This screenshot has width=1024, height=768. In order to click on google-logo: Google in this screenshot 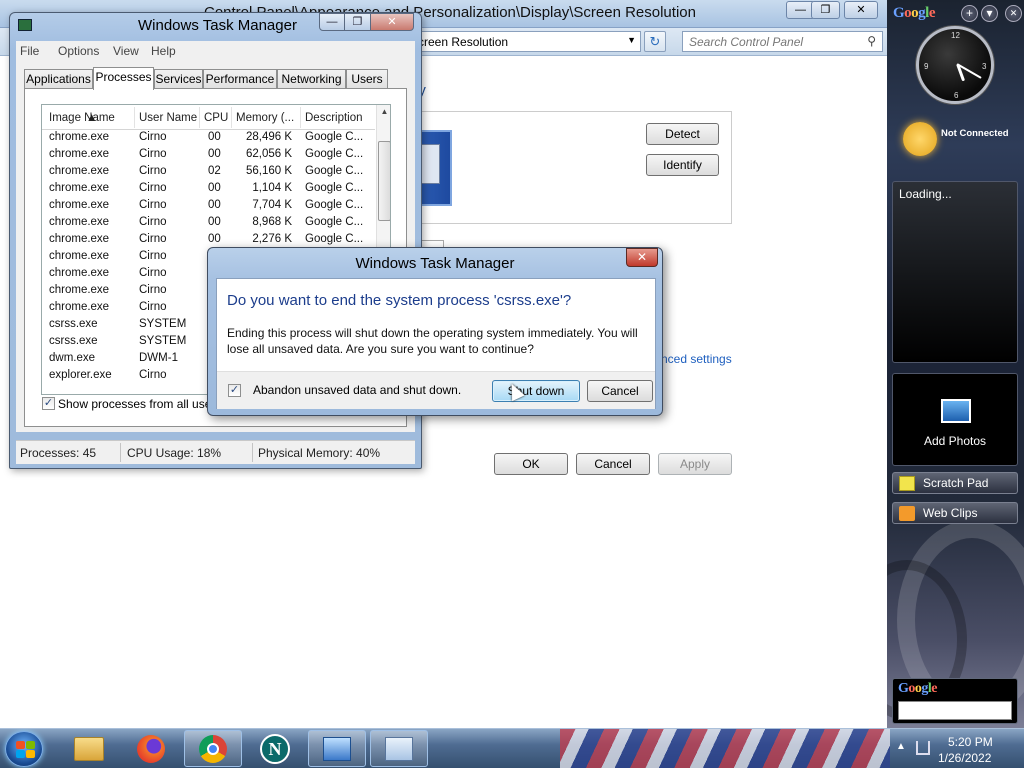, I will do `click(914, 13)`.